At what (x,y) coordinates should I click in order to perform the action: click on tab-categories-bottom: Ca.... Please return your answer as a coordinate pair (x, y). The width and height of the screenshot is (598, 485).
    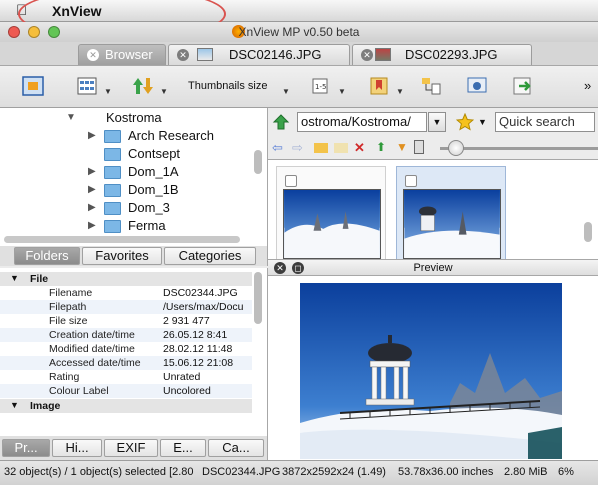
    Looking at the image, I should click on (236, 448).